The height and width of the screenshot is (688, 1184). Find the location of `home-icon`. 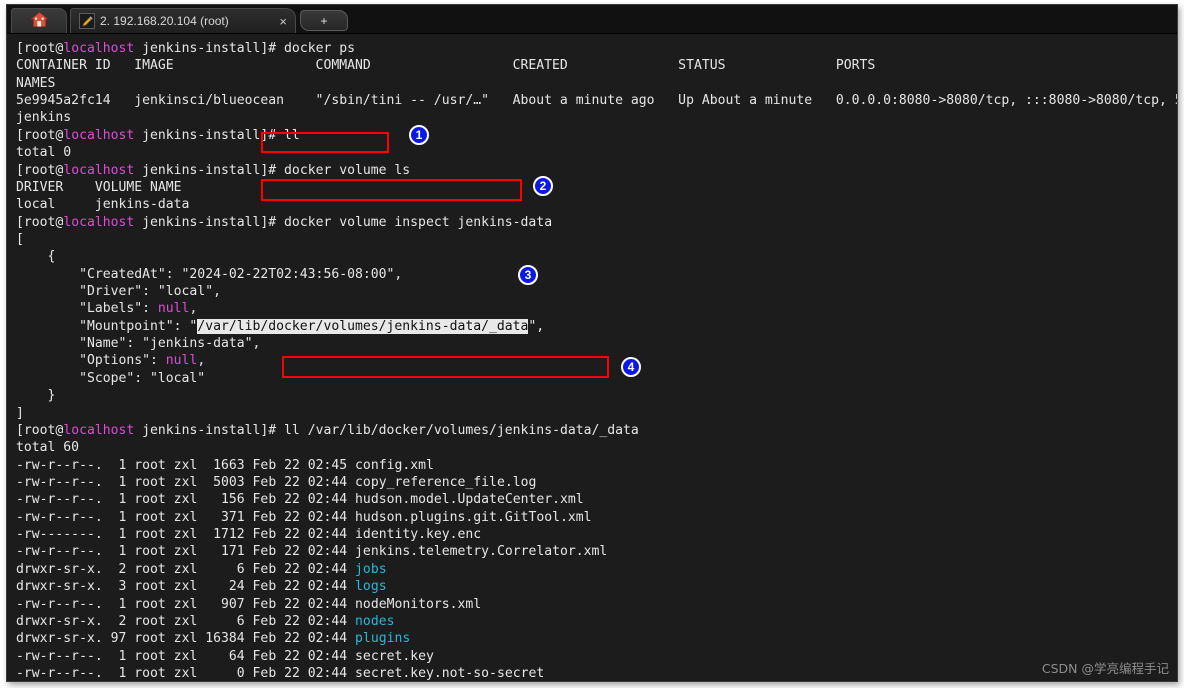

home-icon is located at coordinates (39, 21).